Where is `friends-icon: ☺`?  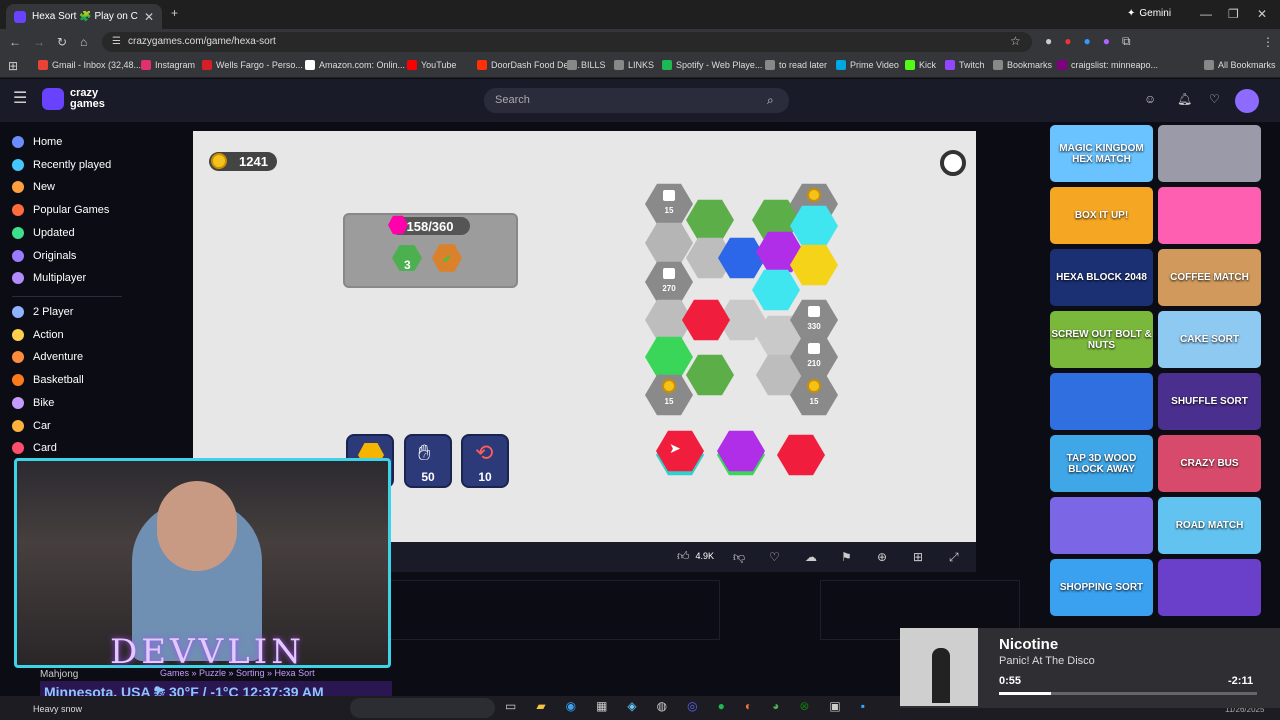
friends-icon: ☺ is located at coordinates (1150, 99).